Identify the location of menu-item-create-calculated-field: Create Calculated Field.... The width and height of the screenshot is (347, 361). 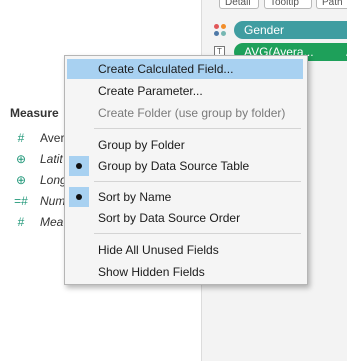
(185, 69).